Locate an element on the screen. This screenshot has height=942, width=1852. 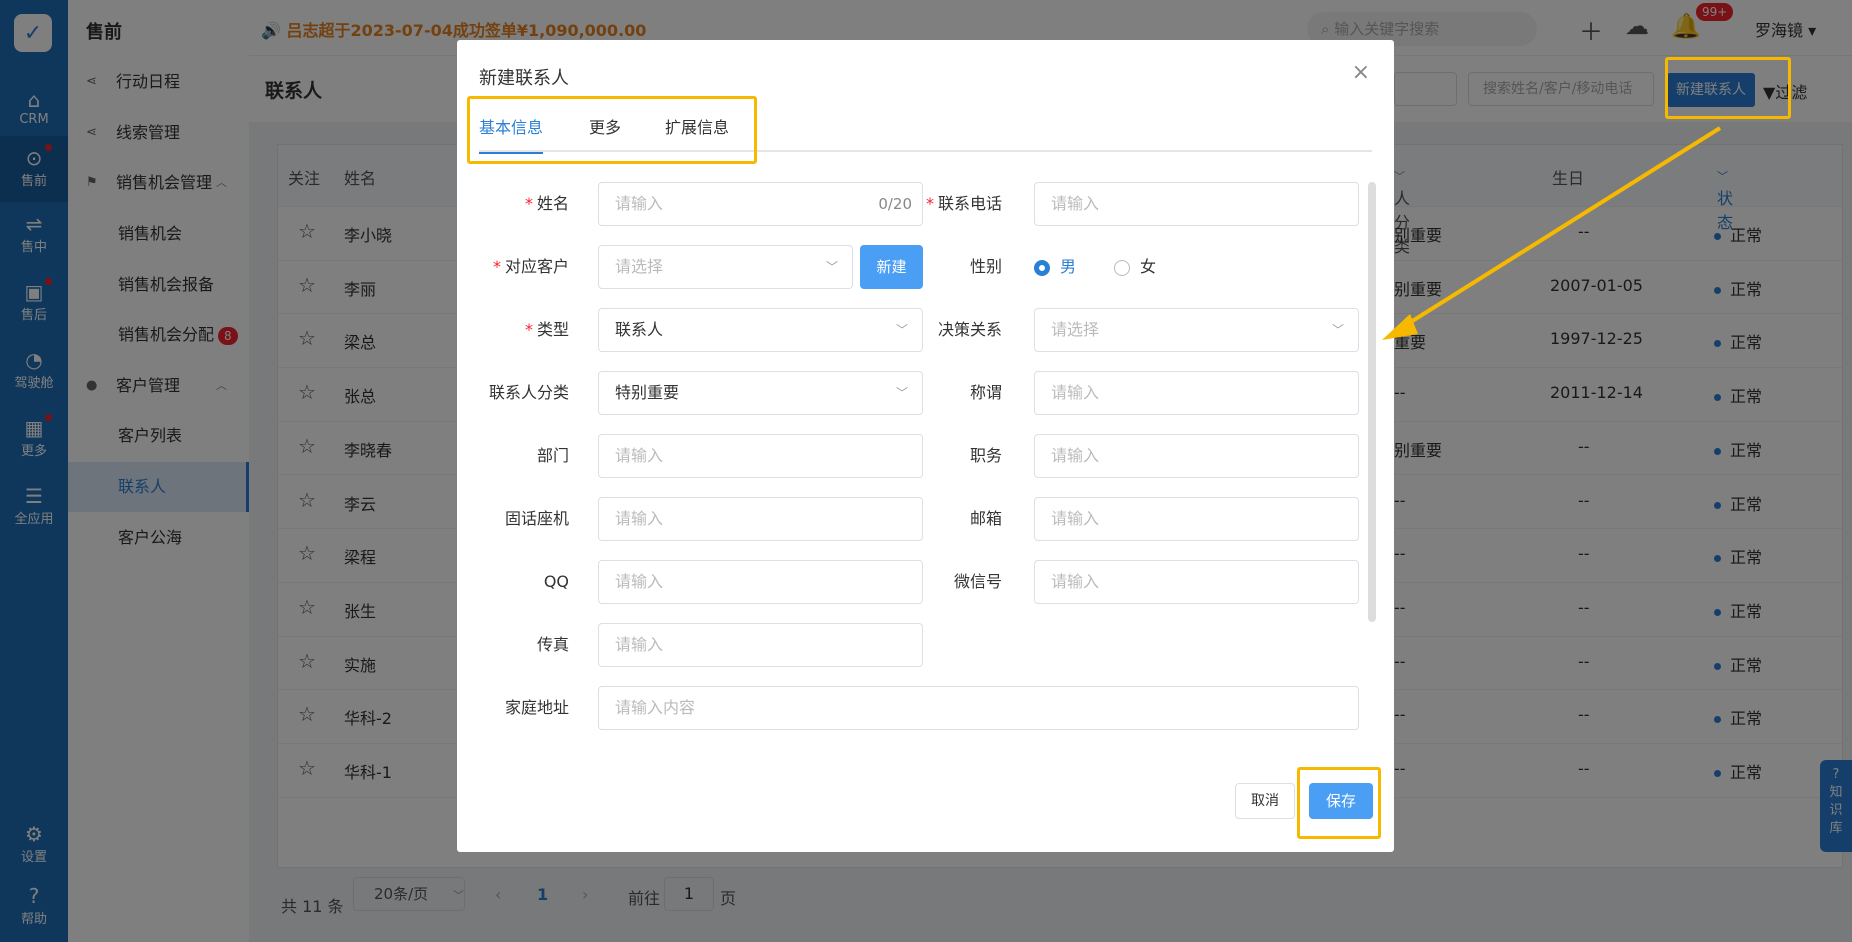
annotation-arrow is located at coordinates (1552, 233).